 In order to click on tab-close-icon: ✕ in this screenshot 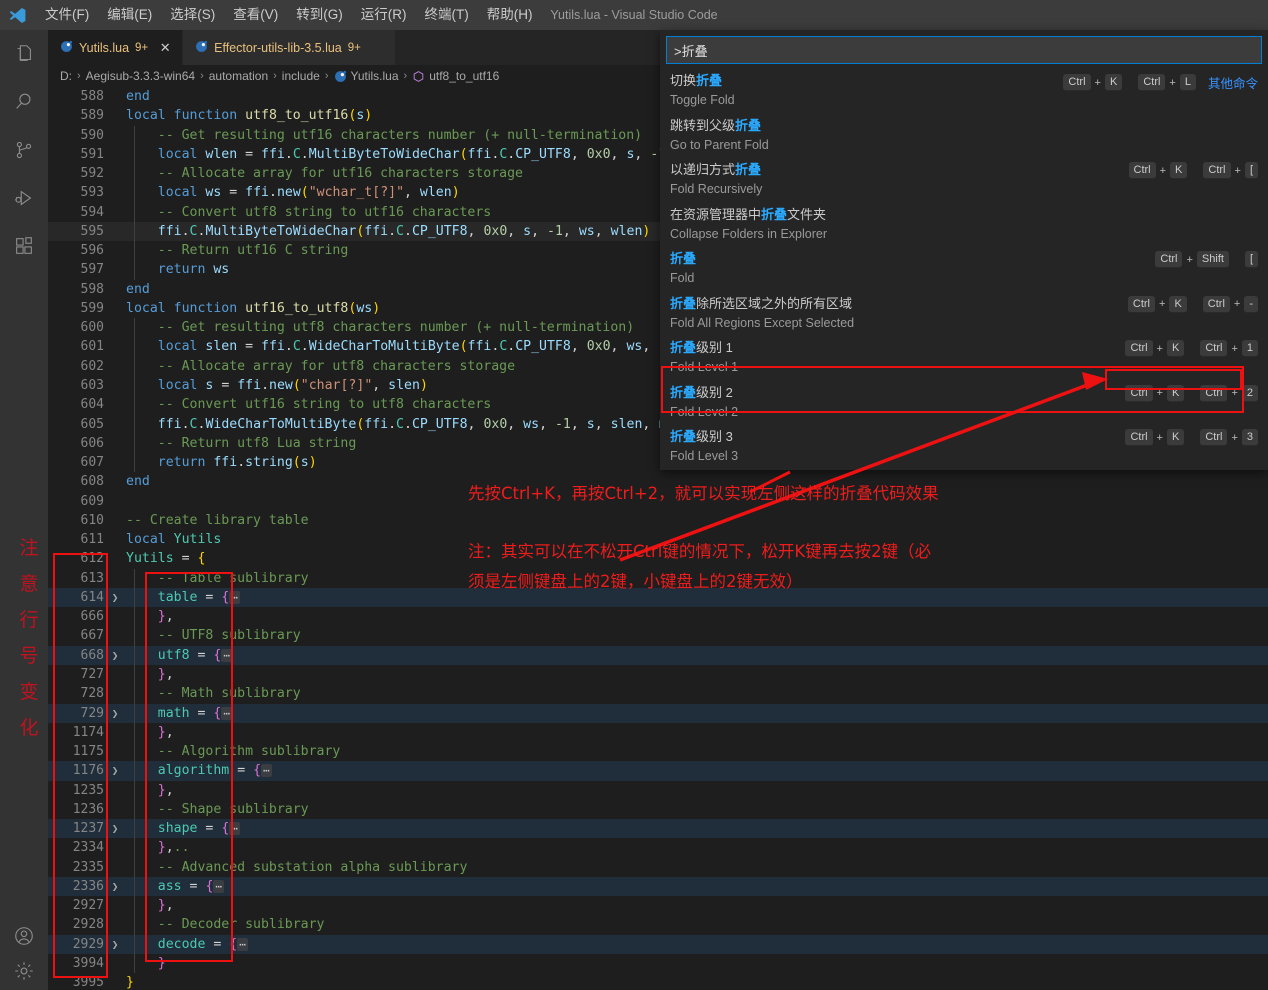, I will do `click(165, 48)`.